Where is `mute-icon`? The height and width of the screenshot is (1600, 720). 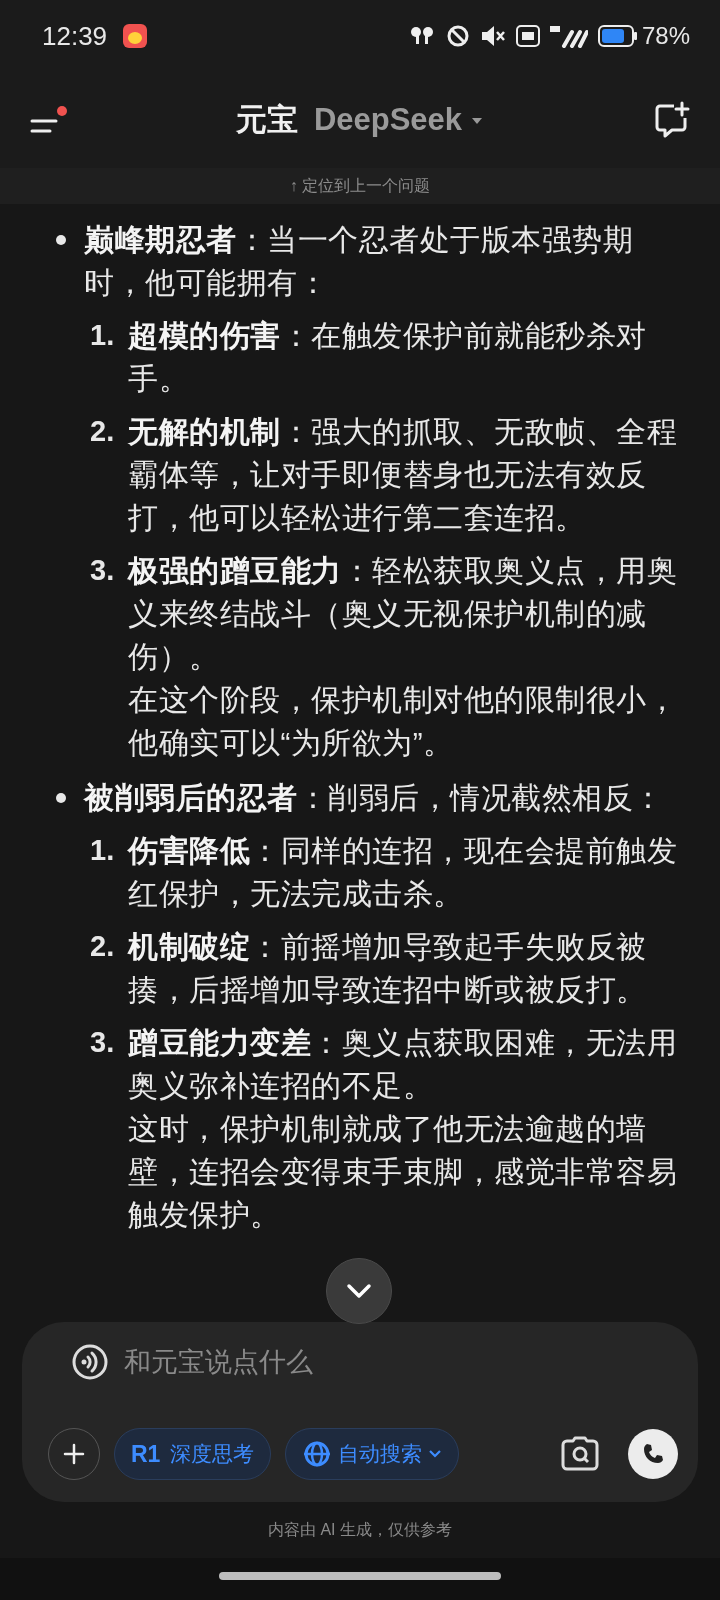
mute-icon is located at coordinates (492, 36).